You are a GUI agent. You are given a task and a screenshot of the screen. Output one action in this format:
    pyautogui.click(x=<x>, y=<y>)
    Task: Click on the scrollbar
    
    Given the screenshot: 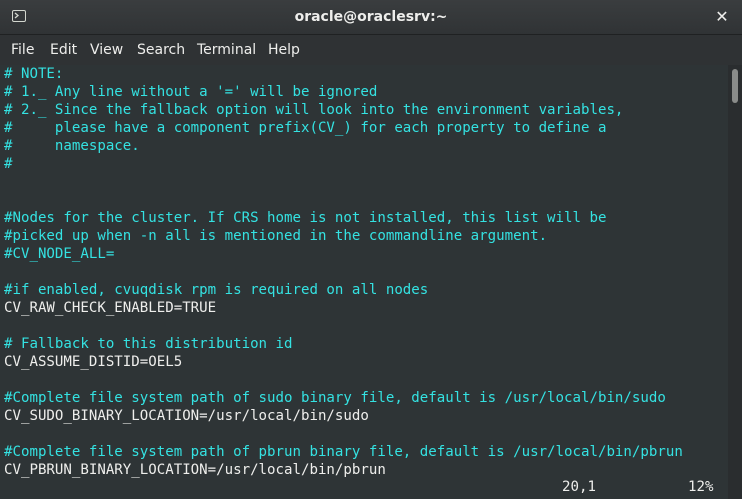 What is the action you would take?
    pyautogui.click(x=735, y=282)
    